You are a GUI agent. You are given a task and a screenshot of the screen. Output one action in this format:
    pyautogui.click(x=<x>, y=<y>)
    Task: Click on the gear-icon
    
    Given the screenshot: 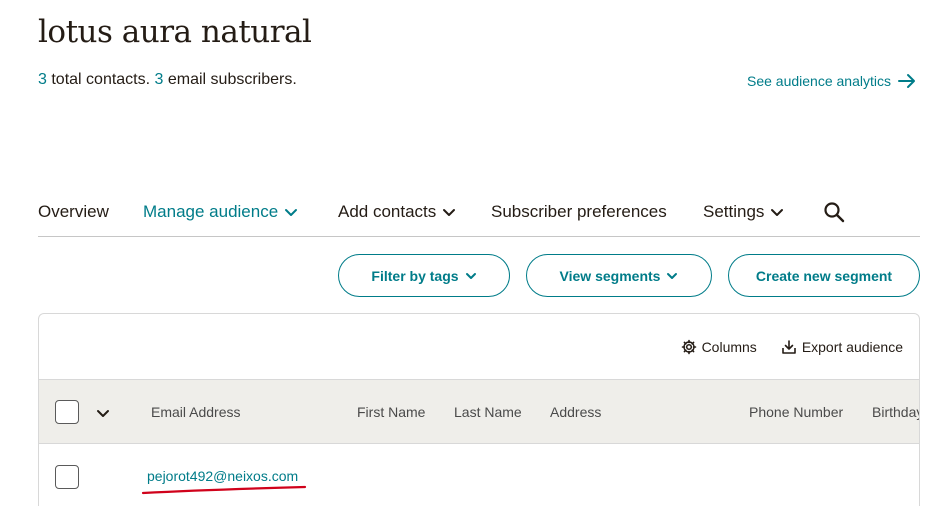 What is the action you would take?
    pyautogui.click(x=688, y=347)
    